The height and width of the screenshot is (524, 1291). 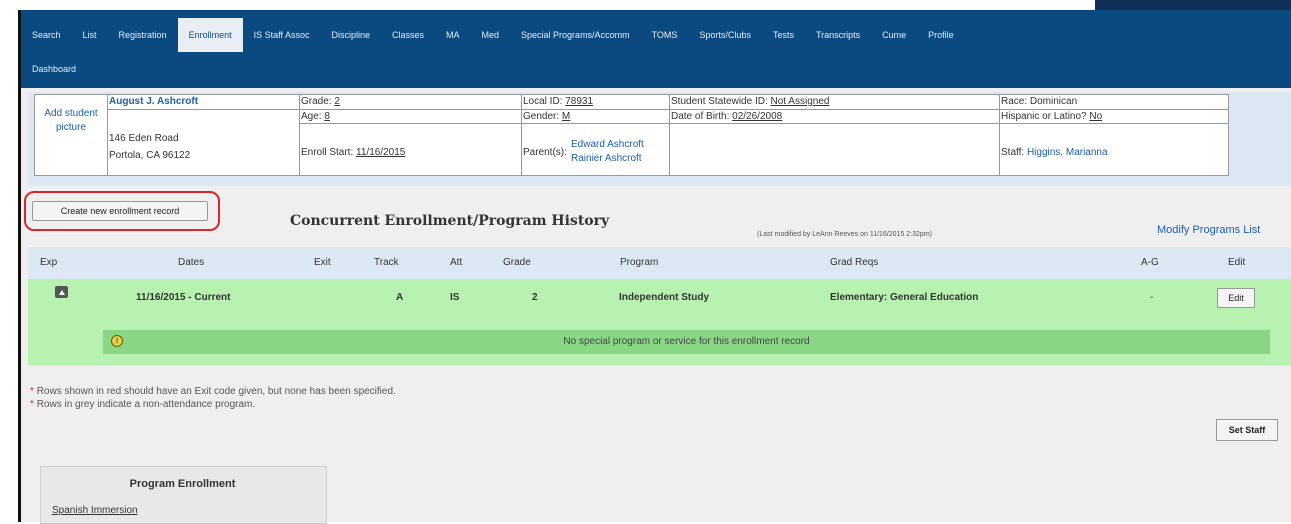 What do you see at coordinates (400, 297) in the screenshot?
I see `cell-track: A` at bounding box center [400, 297].